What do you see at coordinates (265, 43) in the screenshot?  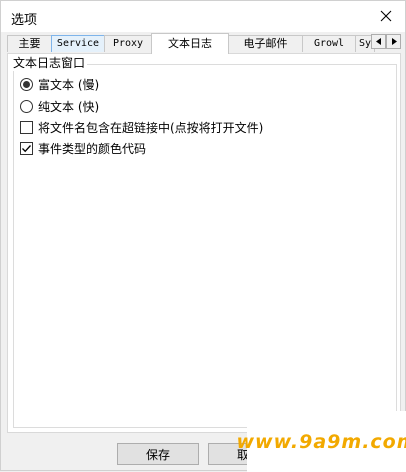 I see `tab-email: 电子邮件` at bounding box center [265, 43].